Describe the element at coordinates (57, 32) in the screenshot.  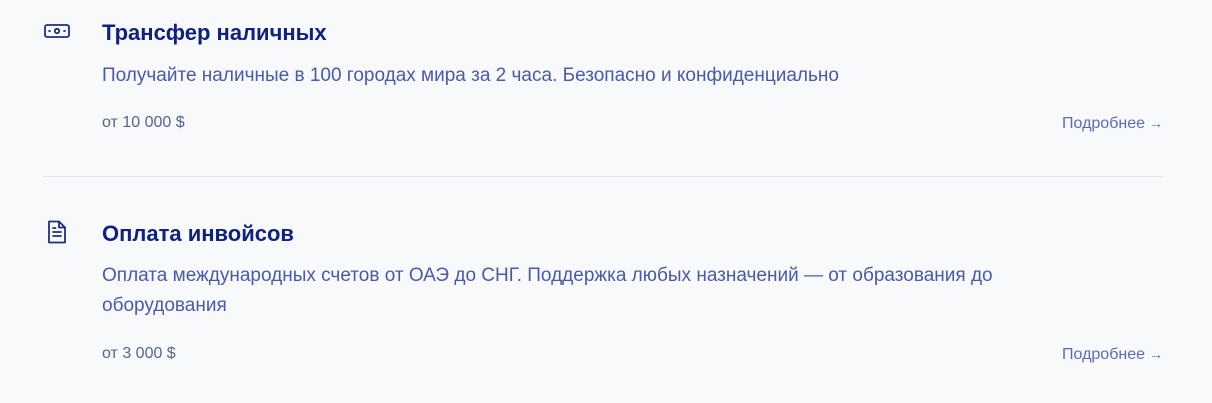
I see `cash-icon` at that location.